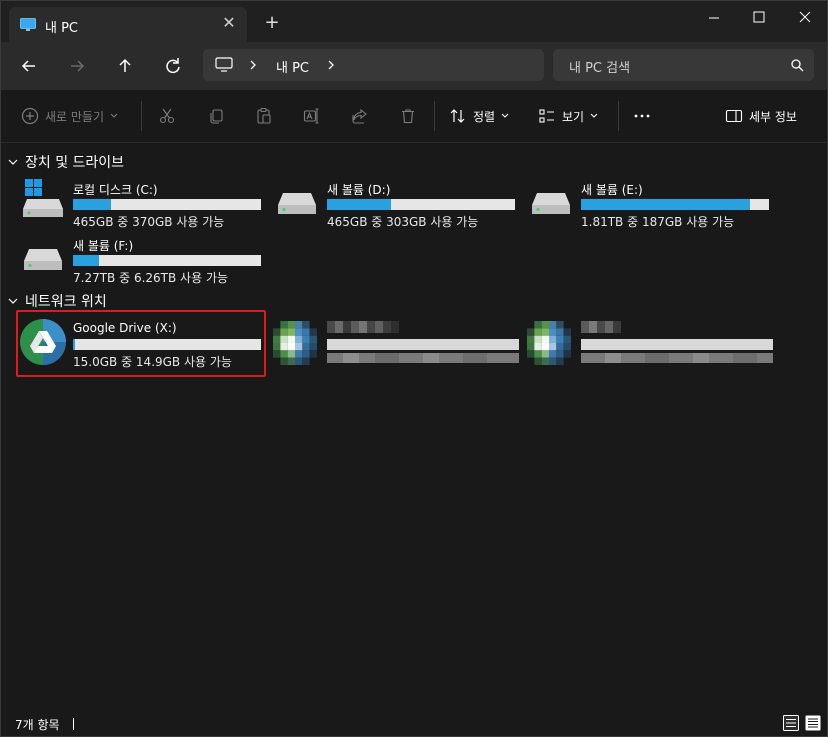  I want to click on sort-label: 정렬, so click(484, 116).